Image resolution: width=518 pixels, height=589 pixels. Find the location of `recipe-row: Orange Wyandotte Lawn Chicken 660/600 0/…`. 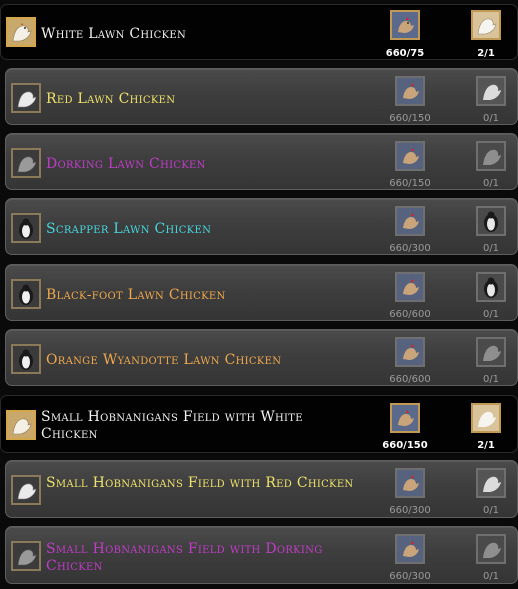

recipe-row: Orange Wyandotte Lawn Chicken 660/600 0/… is located at coordinates (261, 357).